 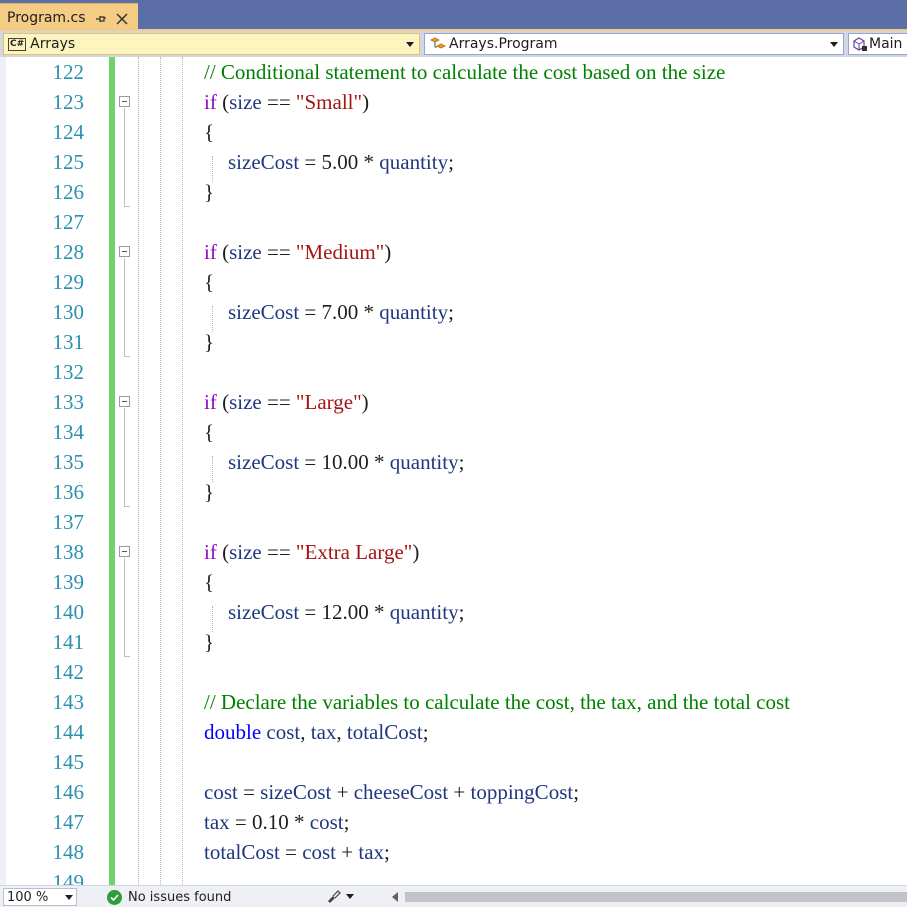 I want to click on line-number: 138, so click(x=68, y=552).